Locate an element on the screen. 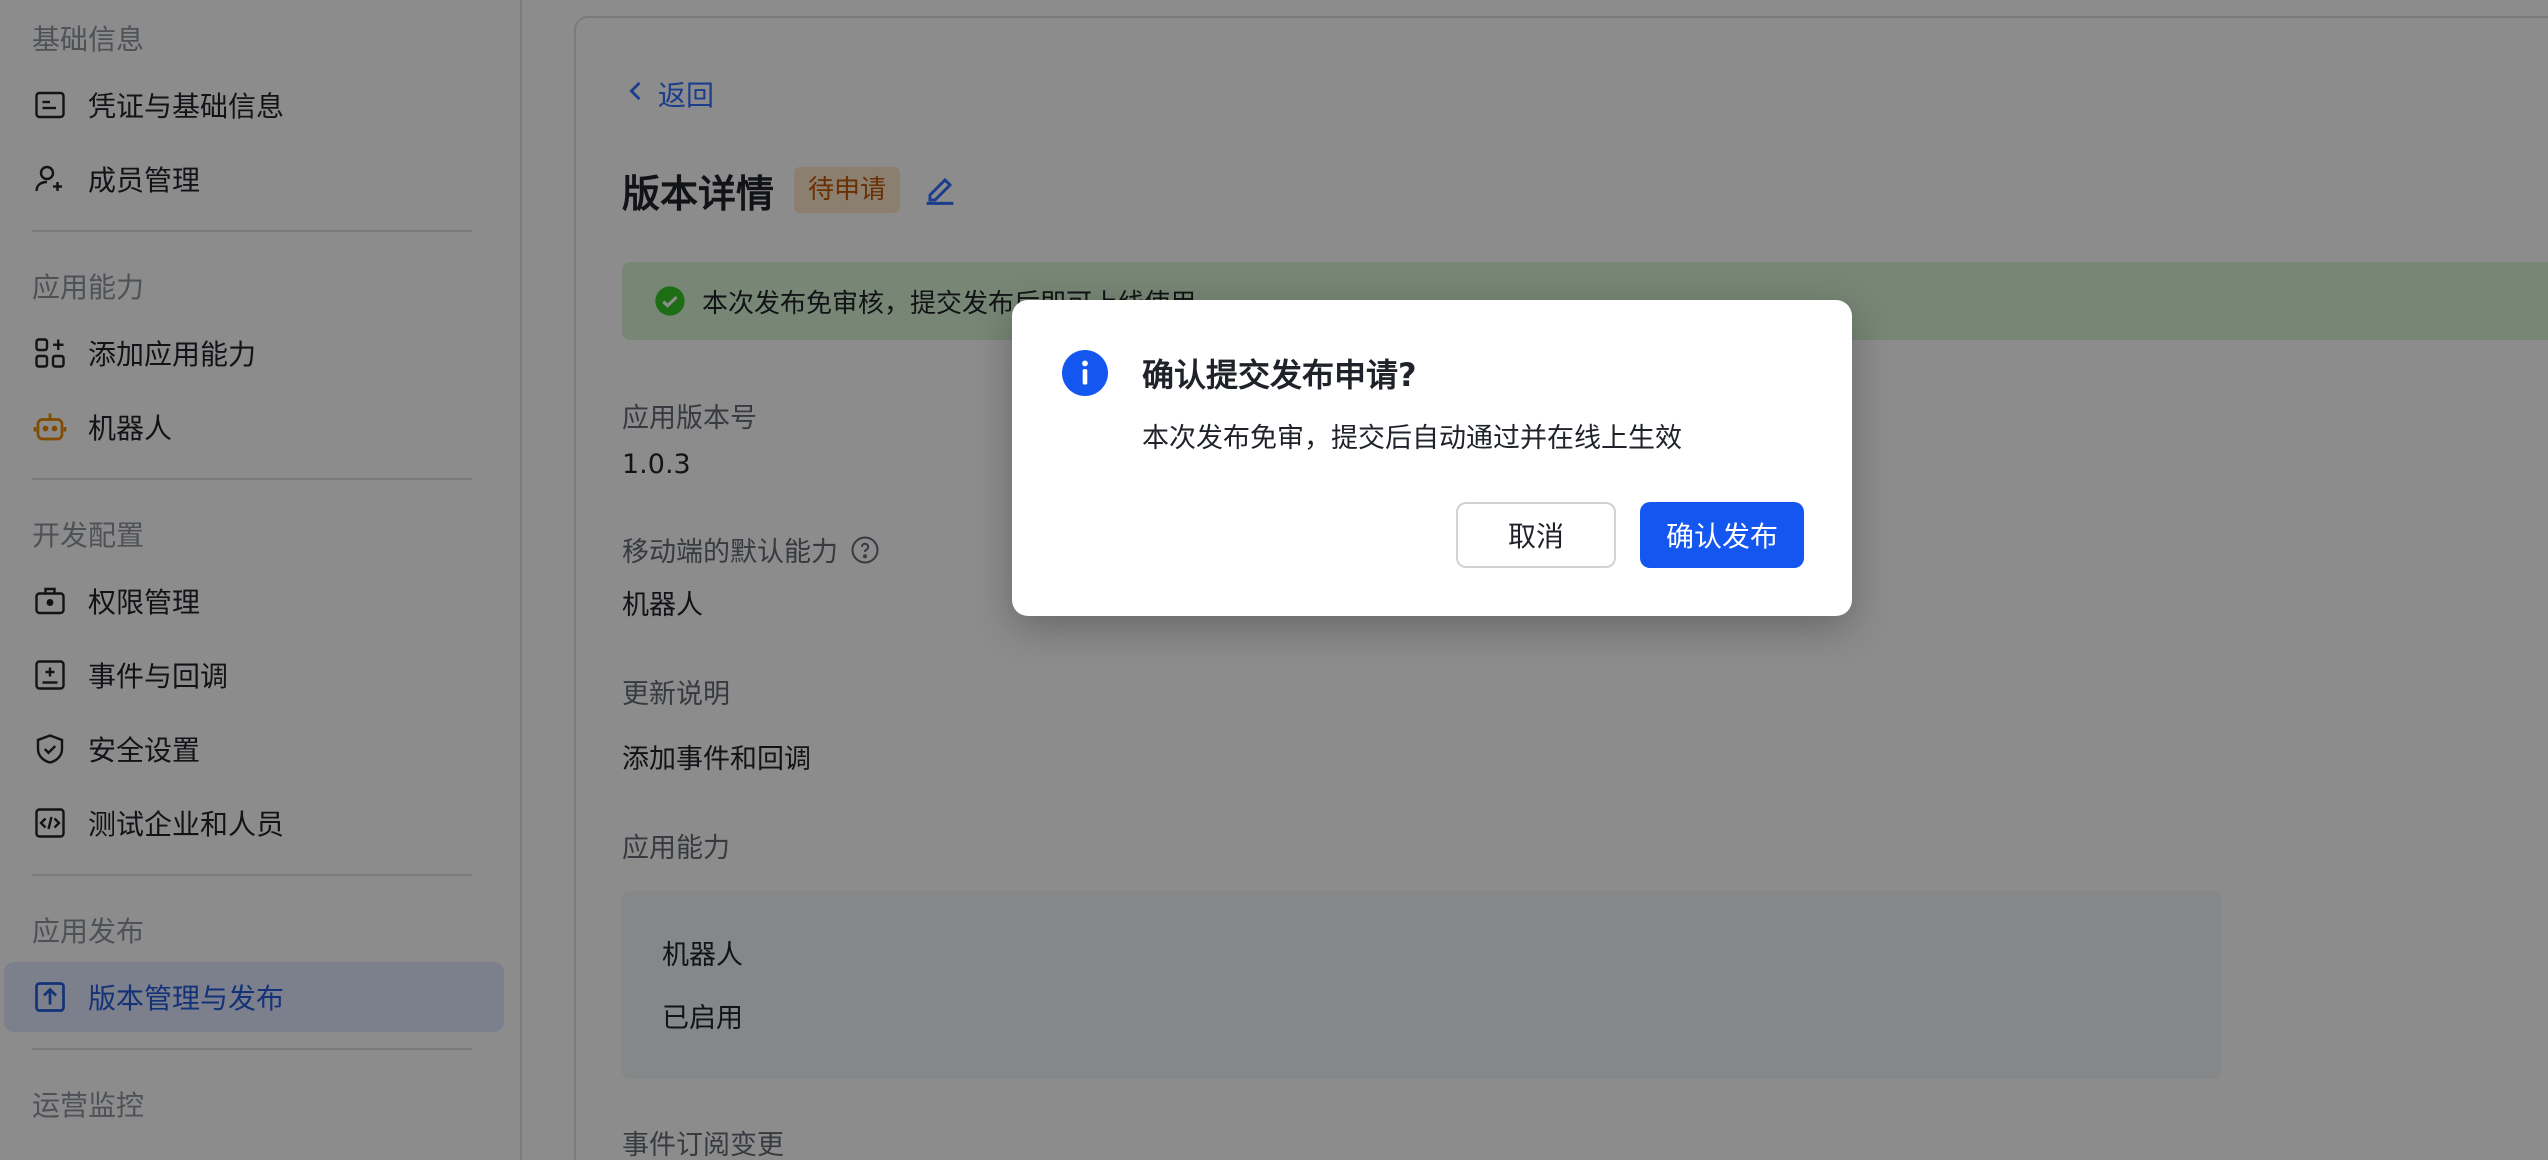  dialog-title: 确认提交发布申请? is located at coordinates (1279, 375).